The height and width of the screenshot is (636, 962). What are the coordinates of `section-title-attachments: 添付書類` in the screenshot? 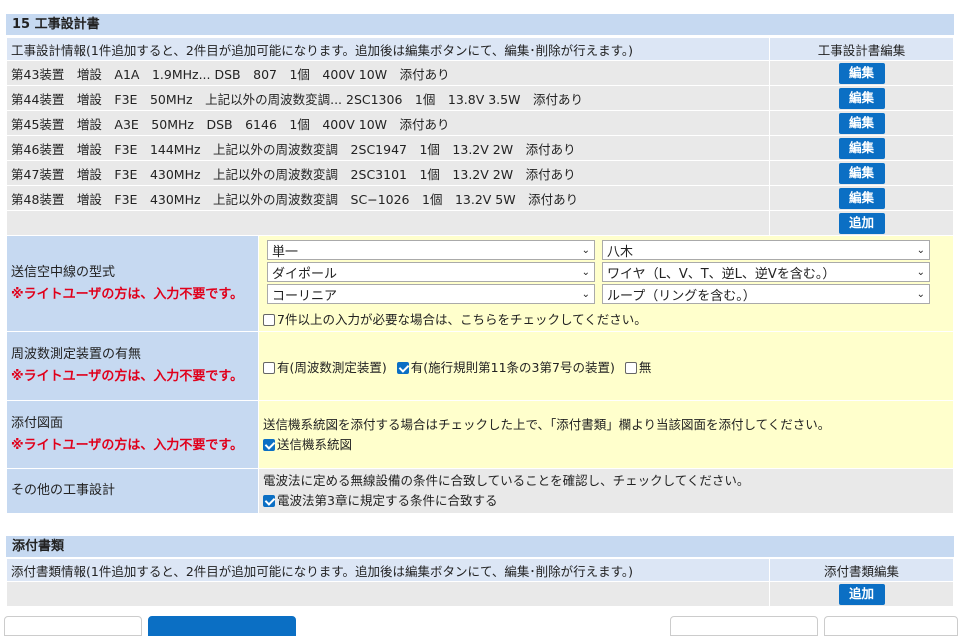 It's located at (480, 547).